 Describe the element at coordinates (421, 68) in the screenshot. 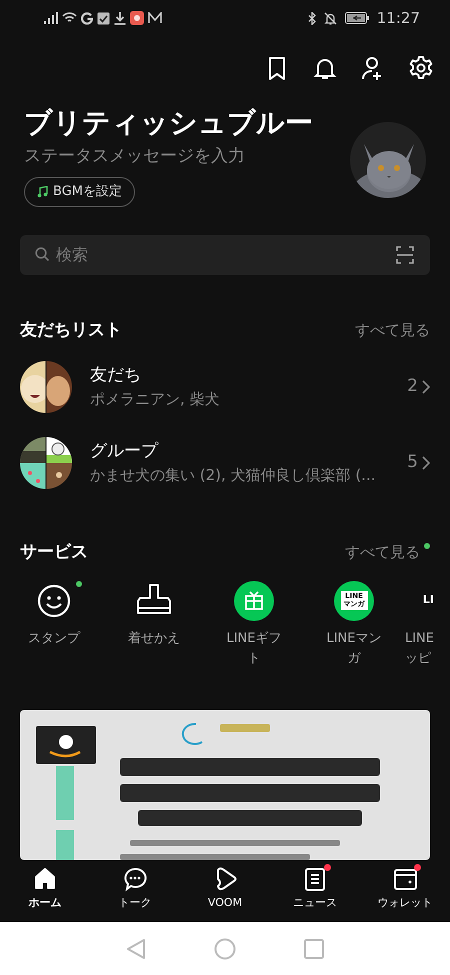

I see `settings-icon` at that location.